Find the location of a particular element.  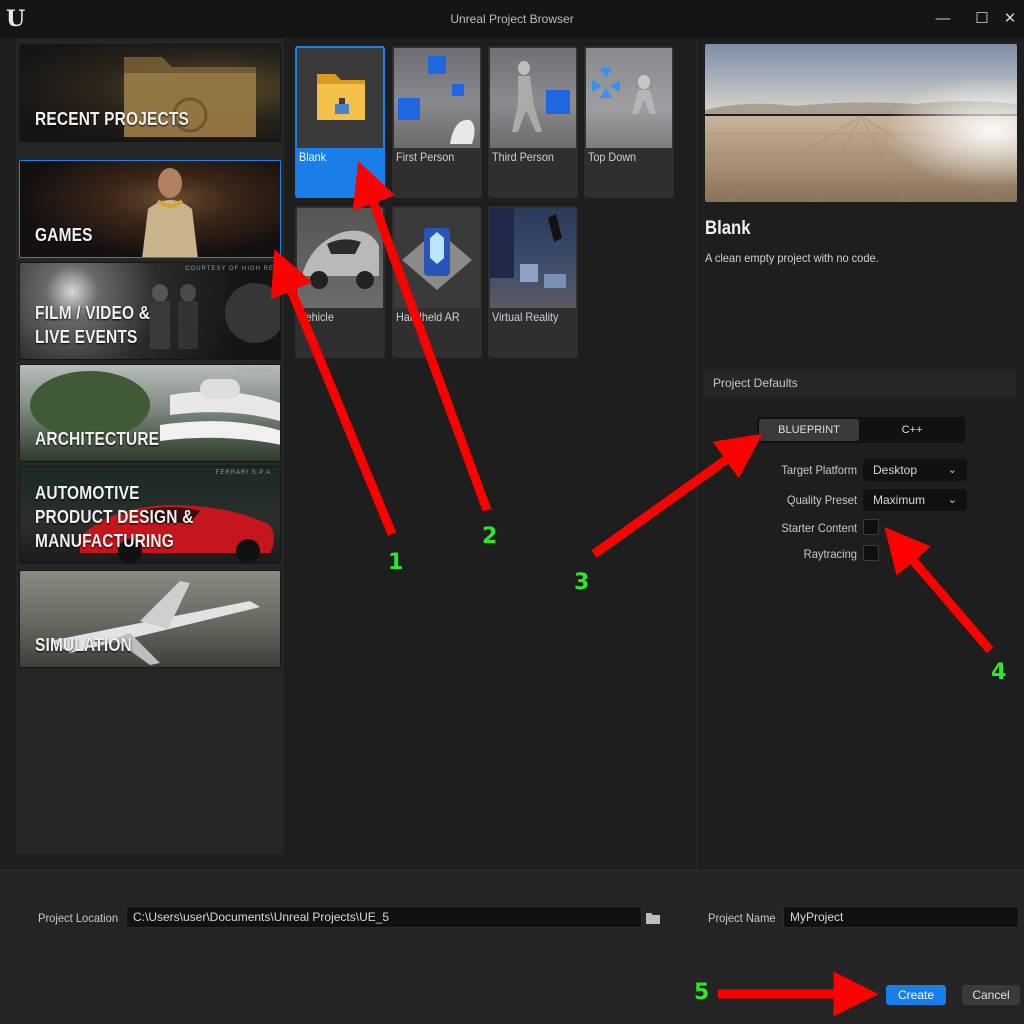

quality-preset-label: Quality Preset is located at coordinates (821, 500).